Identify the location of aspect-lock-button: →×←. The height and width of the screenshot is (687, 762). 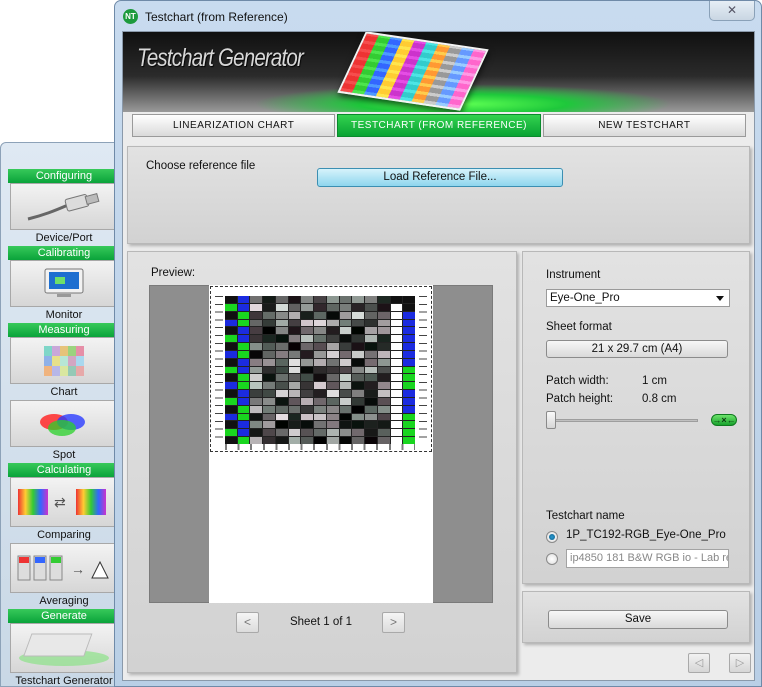
(724, 420).